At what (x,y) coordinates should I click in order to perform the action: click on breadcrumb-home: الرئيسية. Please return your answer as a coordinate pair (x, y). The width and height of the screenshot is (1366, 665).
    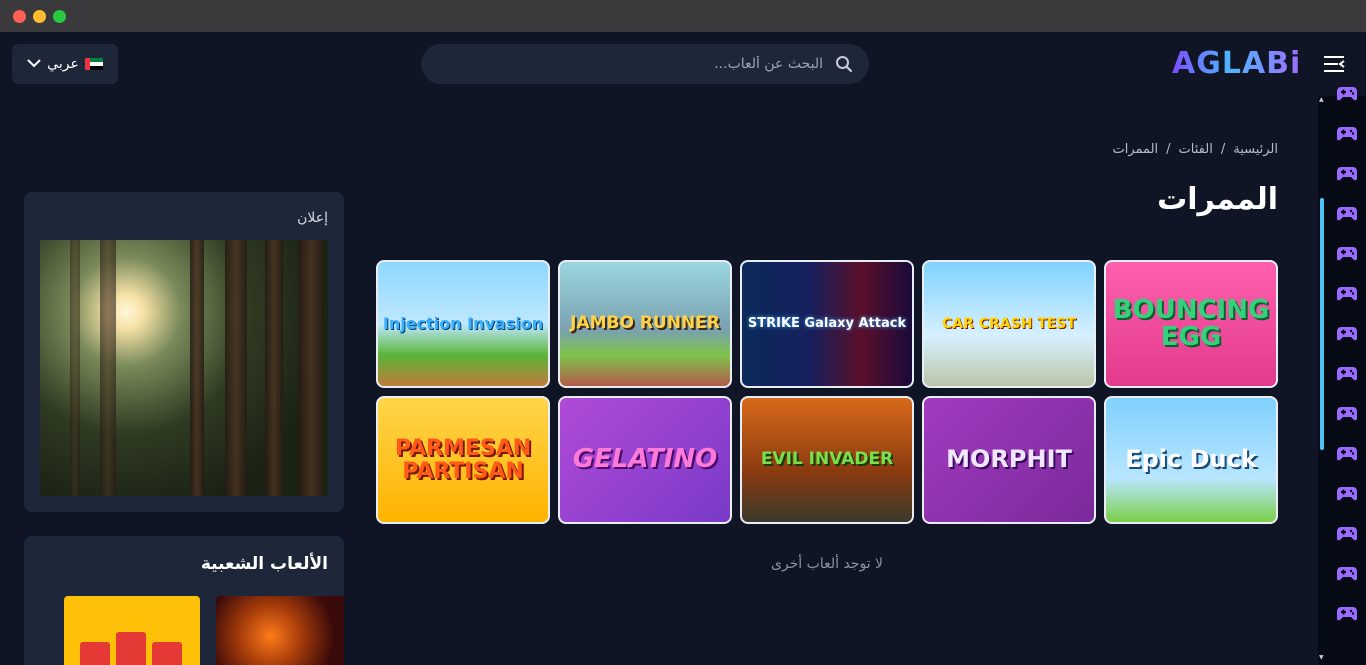
    Looking at the image, I should click on (1255, 149).